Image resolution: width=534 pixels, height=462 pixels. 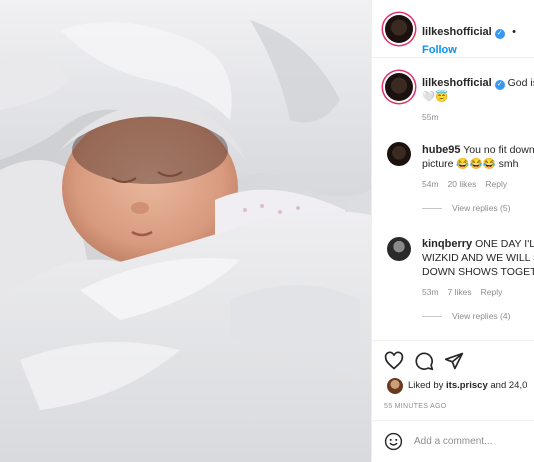 What do you see at coordinates (457, 83) in the screenshot?
I see `caption-username: lilkeshofficial` at bounding box center [457, 83].